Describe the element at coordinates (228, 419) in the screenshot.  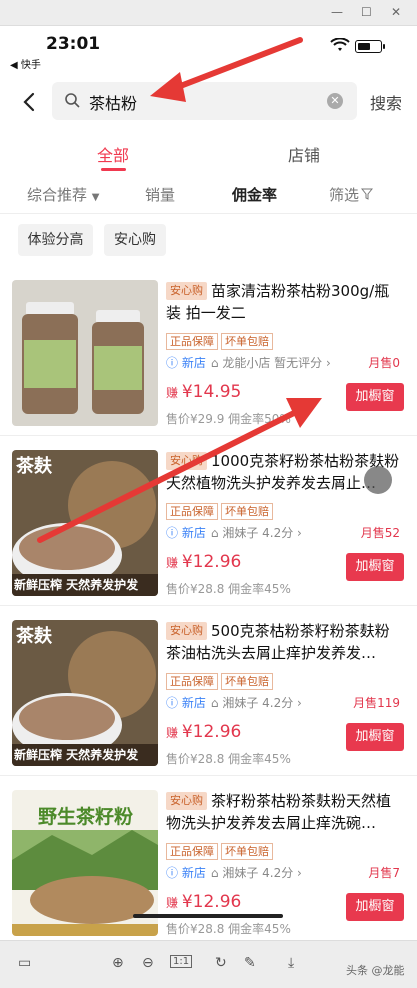
I see `price-commission: 售价¥29.9 佣金率50%` at that location.